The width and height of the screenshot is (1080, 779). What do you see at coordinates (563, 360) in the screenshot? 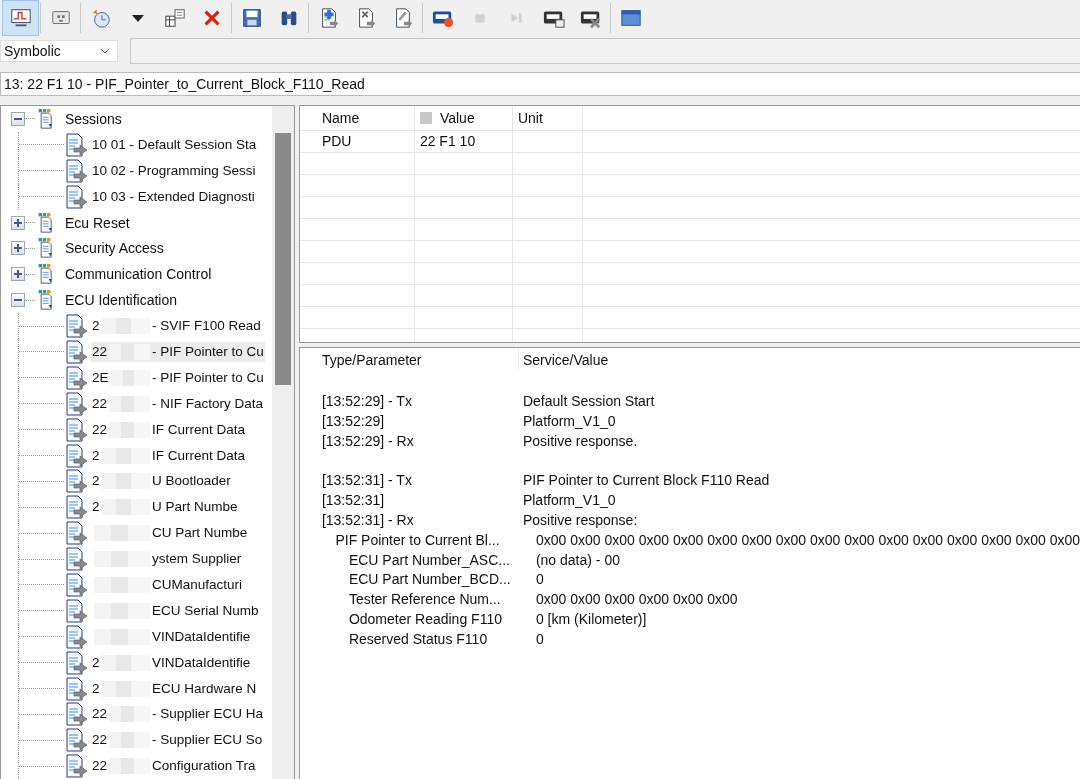
I see `column-header: Service/Value` at bounding box center [563, 360].